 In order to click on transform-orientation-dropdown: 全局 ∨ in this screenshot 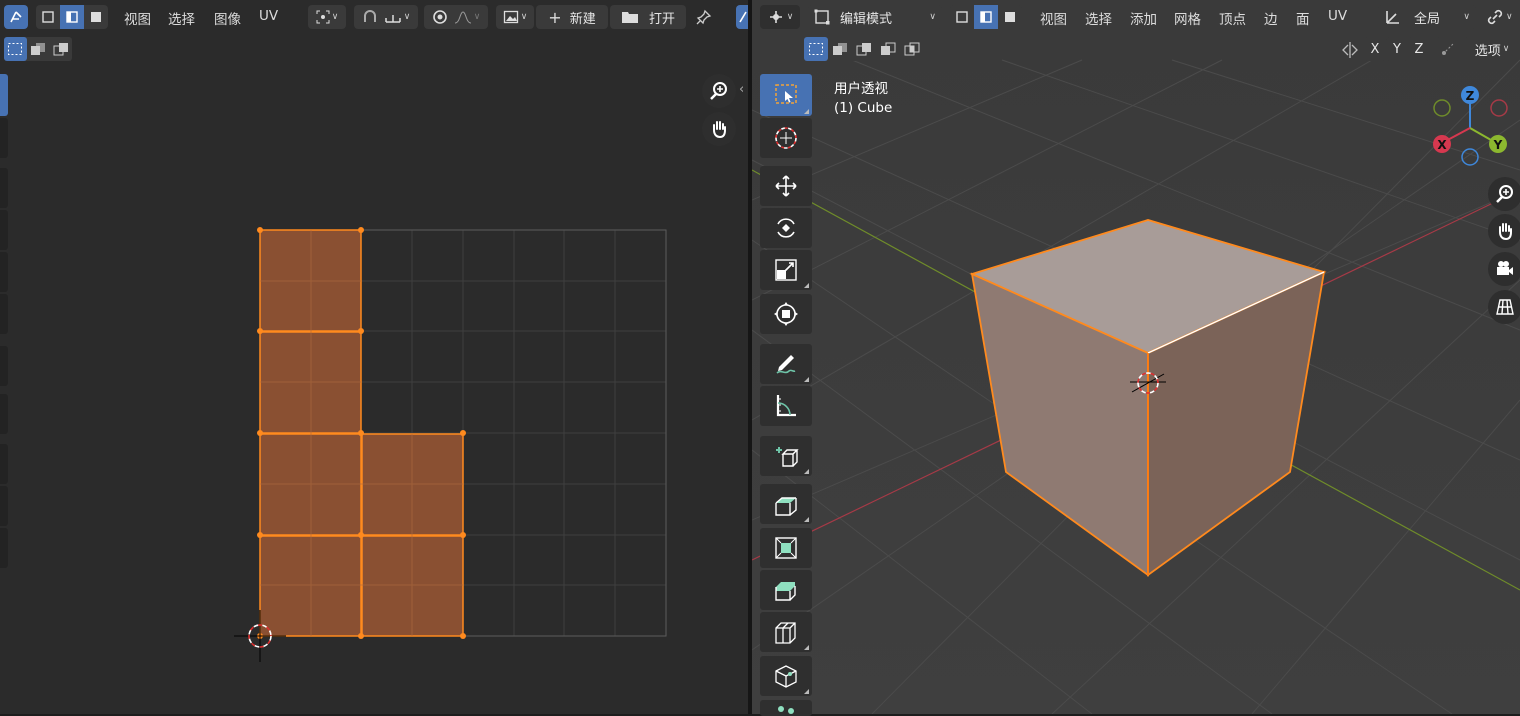, I will do `click(1427, 17)`.